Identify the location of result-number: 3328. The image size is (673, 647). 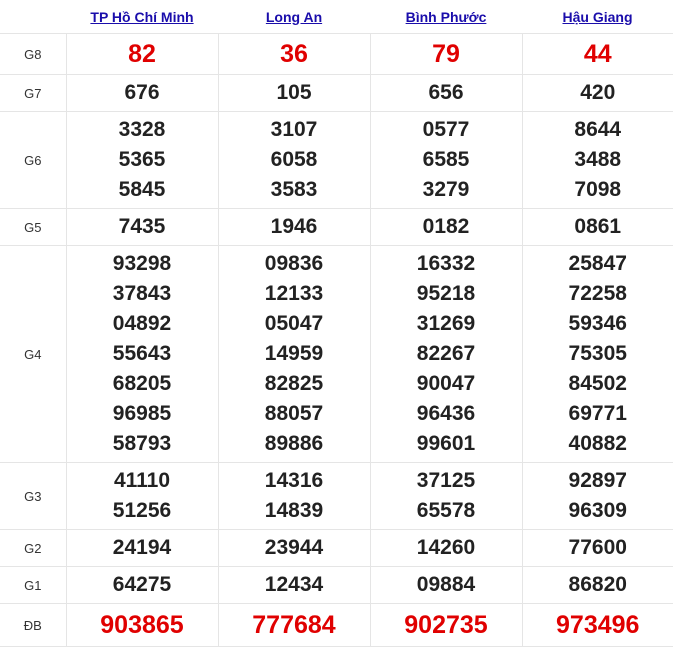
(142, 129).